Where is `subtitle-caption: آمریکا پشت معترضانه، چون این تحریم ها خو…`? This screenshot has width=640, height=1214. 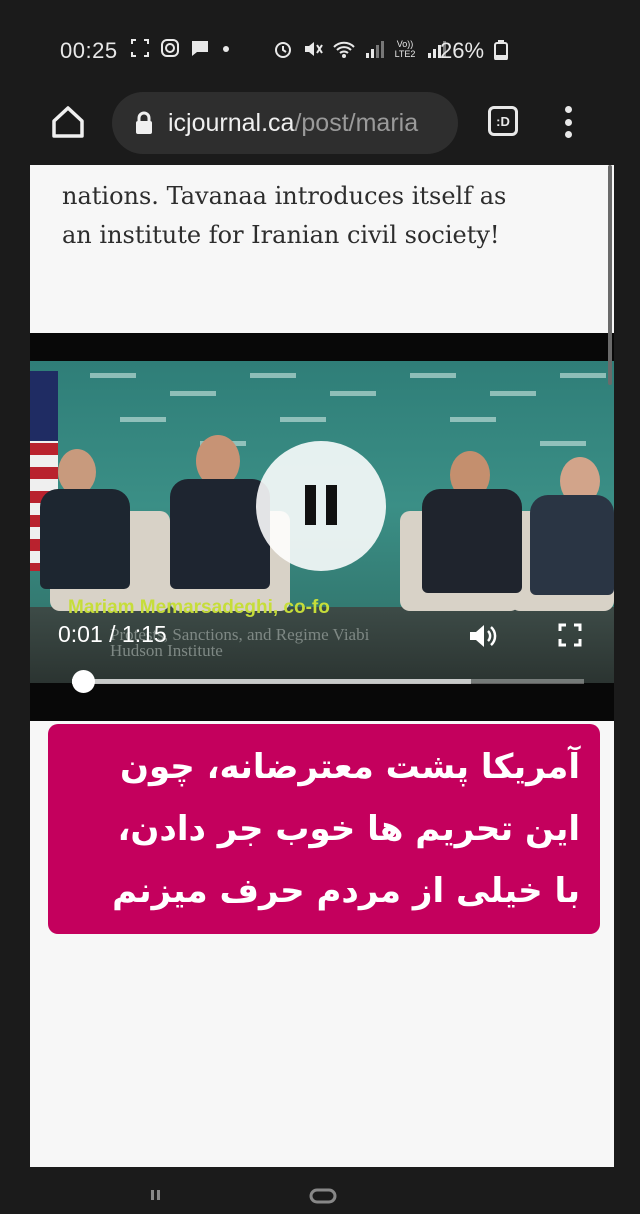
subtitle-caption: آمریکا پشت معترضانه، چون این تحریم ها خو… is located at coordinates (324, 829).